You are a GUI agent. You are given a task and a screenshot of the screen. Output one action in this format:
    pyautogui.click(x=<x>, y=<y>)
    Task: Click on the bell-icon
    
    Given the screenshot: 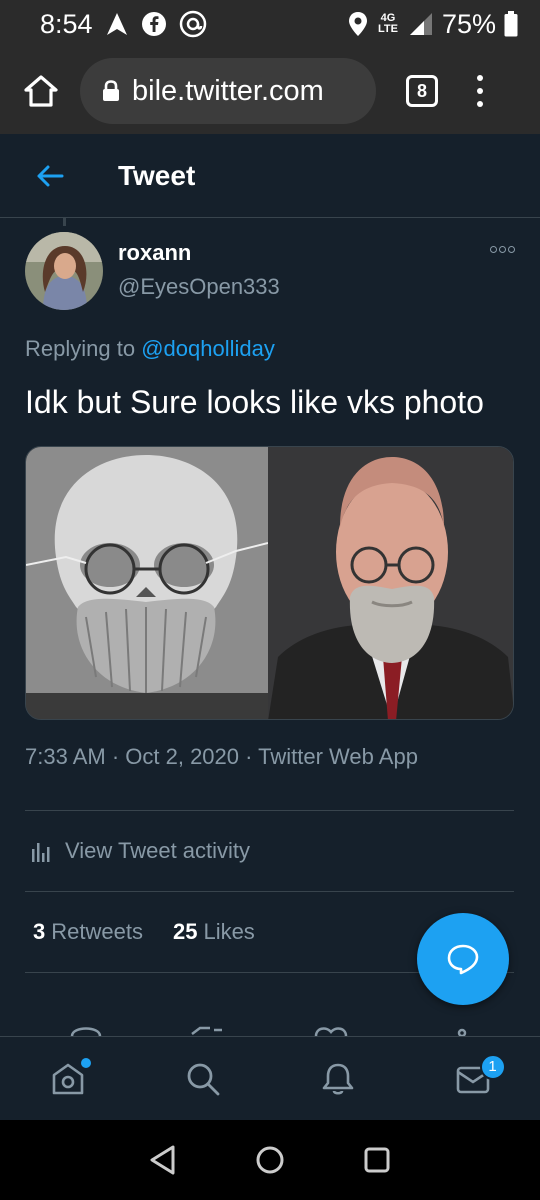 What is the action you would take?
    pyautogui.click(x=337, y=1079)
    